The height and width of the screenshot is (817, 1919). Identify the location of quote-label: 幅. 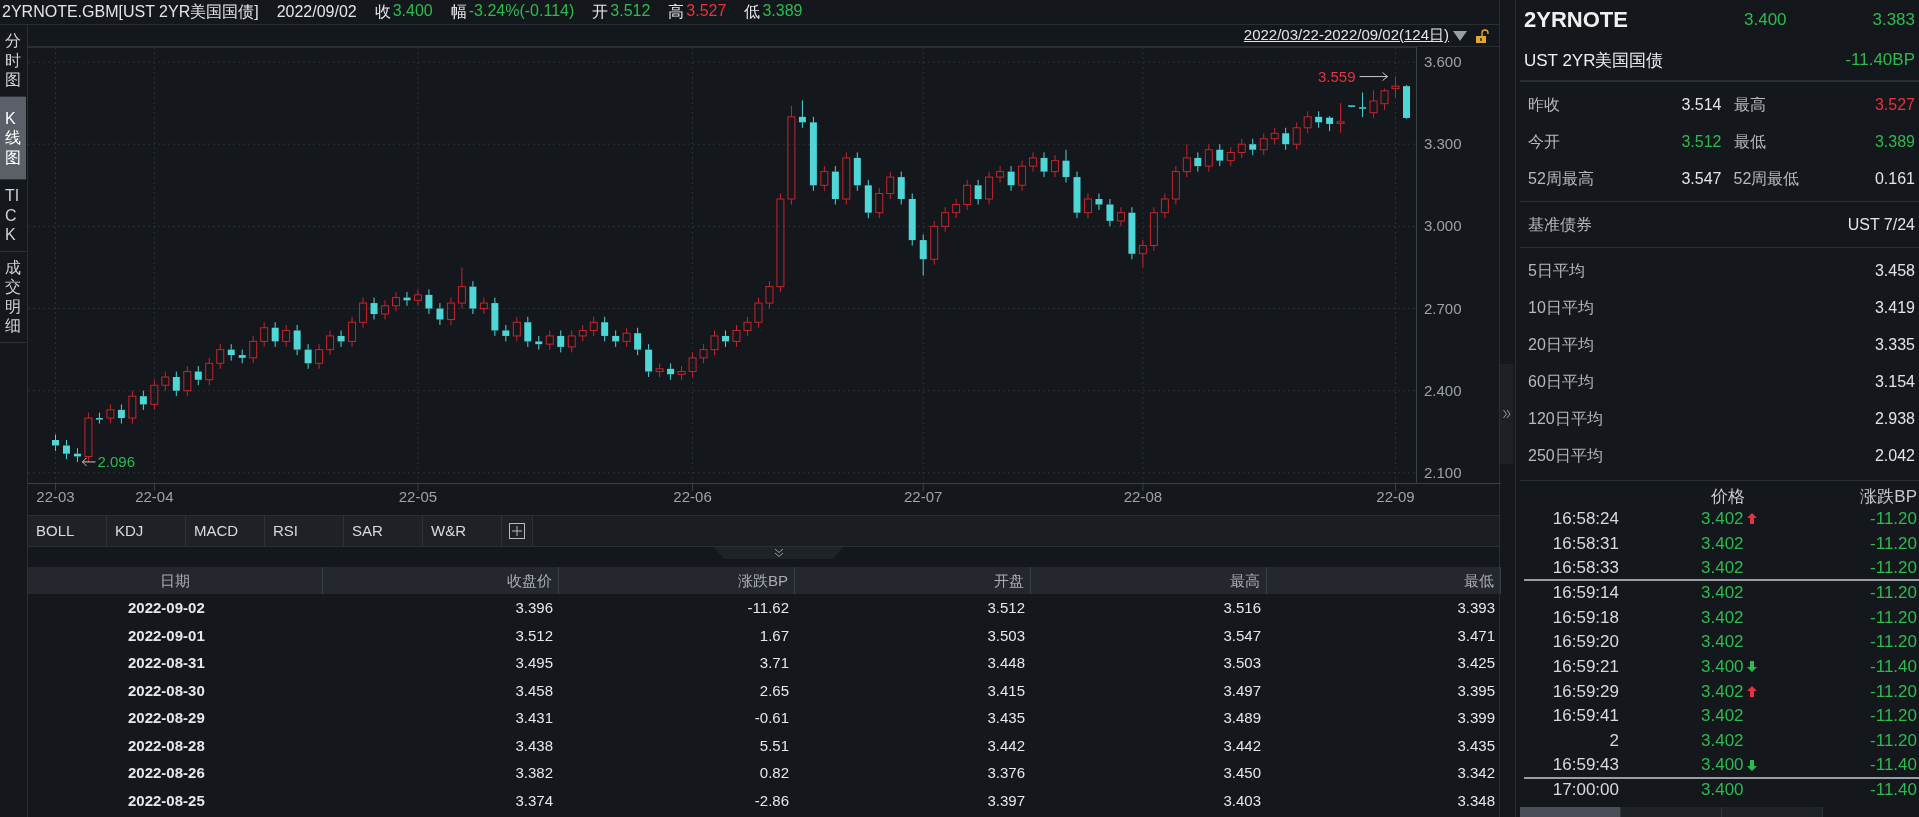
(458, 11).